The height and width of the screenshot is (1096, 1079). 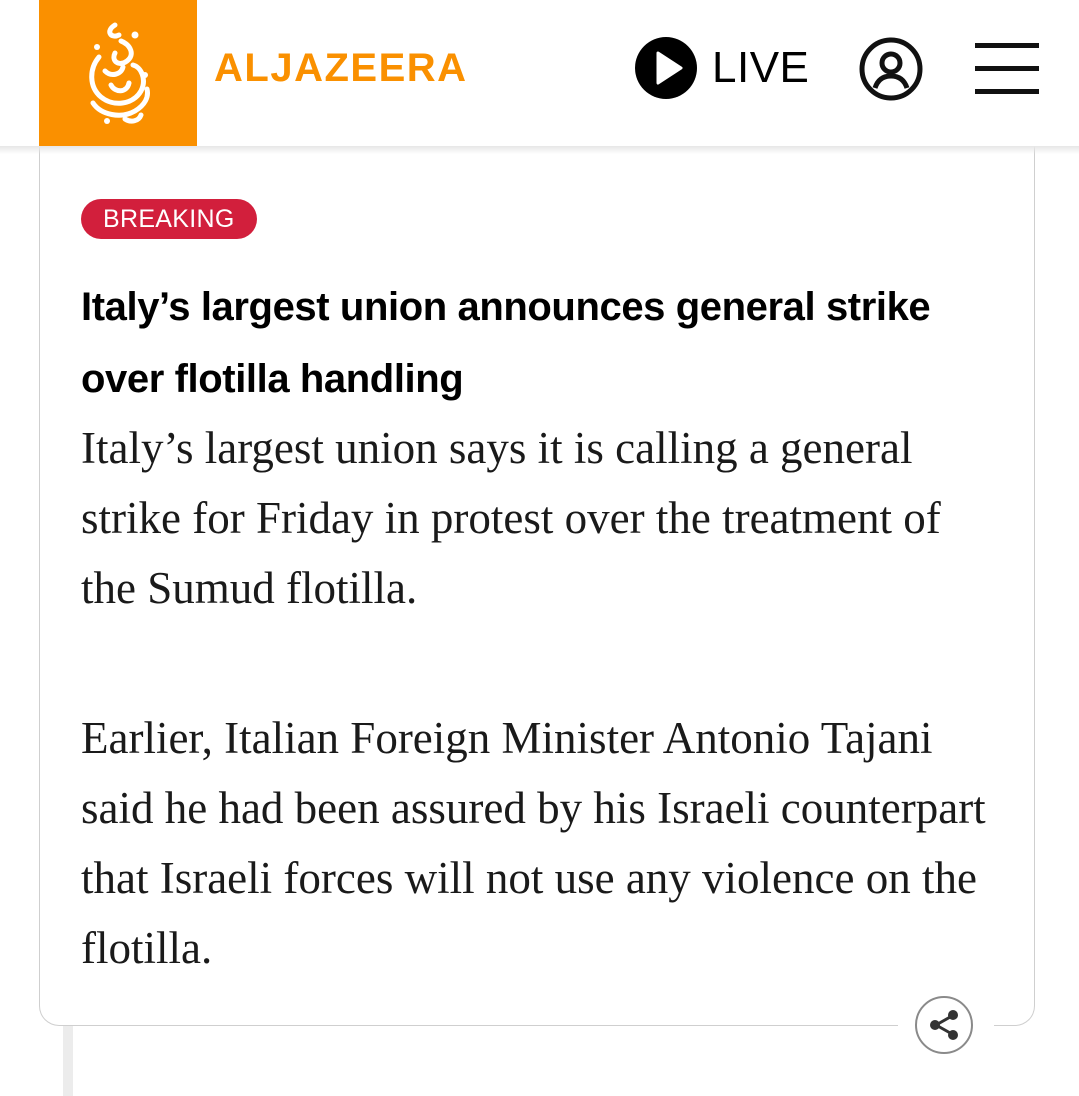 What do you see at coordinates (666, 68) in the screenshot?
I see `play-icon` at bounding box center [666, 68].